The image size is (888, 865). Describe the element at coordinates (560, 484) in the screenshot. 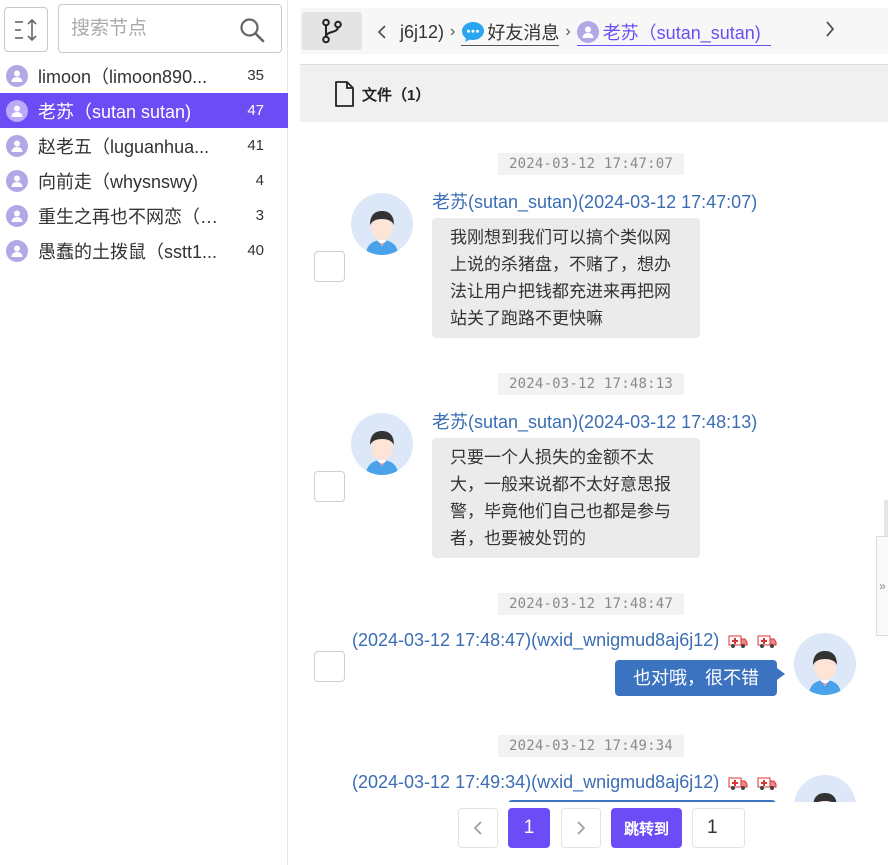

I see `message-line: 大，一般来说都不太好意思报` at that location.